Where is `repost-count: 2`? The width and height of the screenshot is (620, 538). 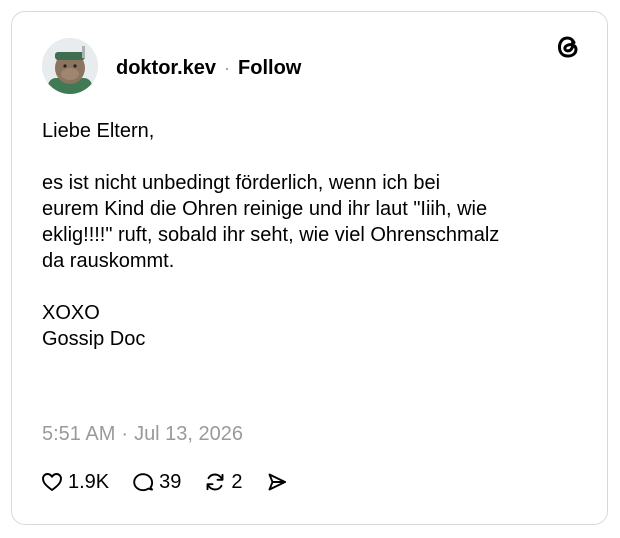 repost-count: 2 is located at coordinates (237, 482).